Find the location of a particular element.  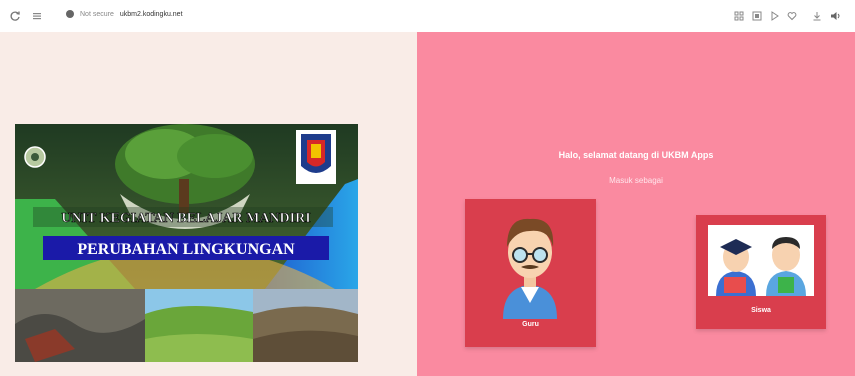

address-bar: Not secure ukbm2.kodingku.net is located at coordinates (124, 14).